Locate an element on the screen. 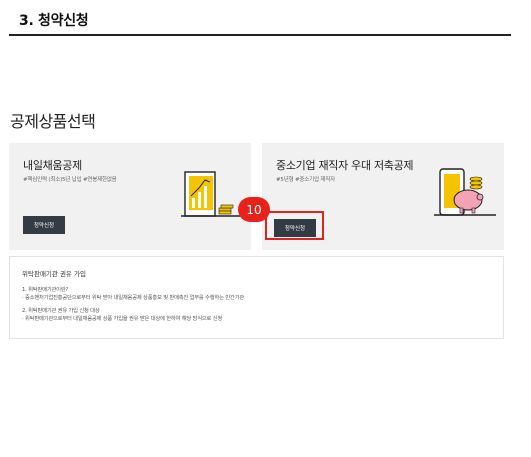  product-name: 내일채움공제 is located at coordinates (52, 165).